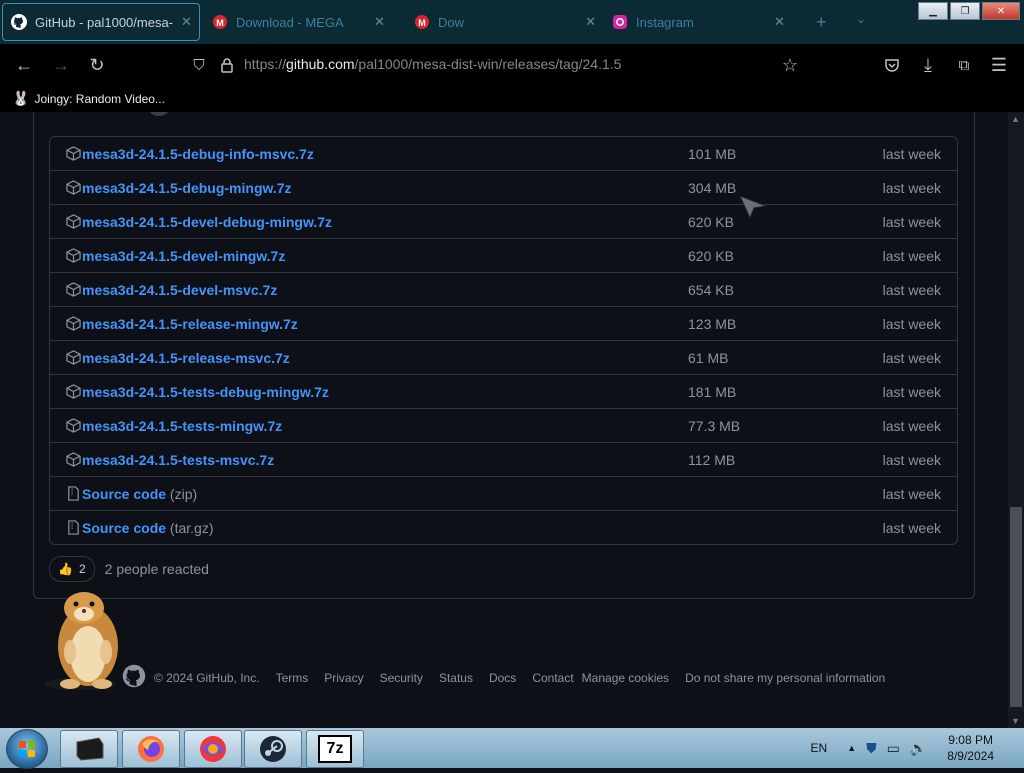 The width and height of the screenshot is (1024, 773). What do you see at coordinates (965, 11) in the screenshot?
I see `maximize-button: ❐` at bounding box center [965, 11].